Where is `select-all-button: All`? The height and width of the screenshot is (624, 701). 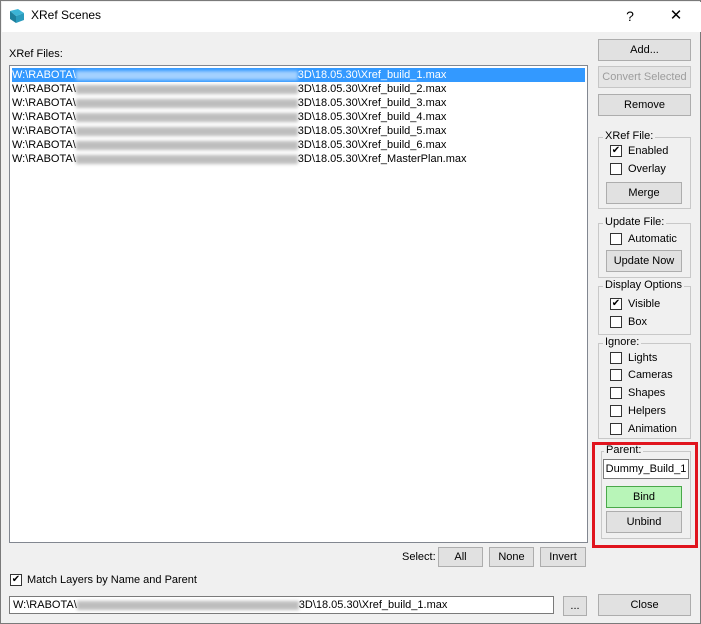 select-all-button: All is located at coordinates (460, 557).